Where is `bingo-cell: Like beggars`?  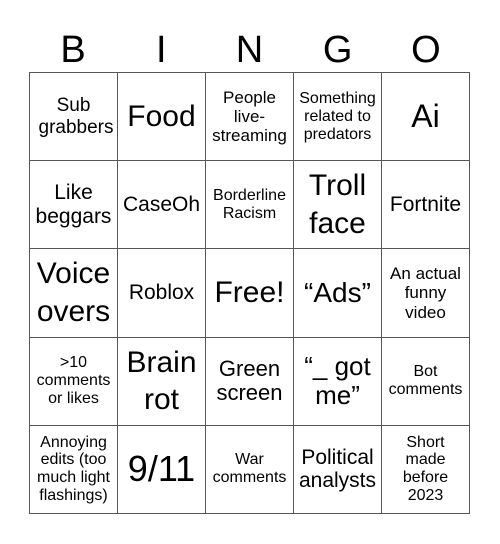
bingo-cell: Like beggars is located at coordinates (74, 205).